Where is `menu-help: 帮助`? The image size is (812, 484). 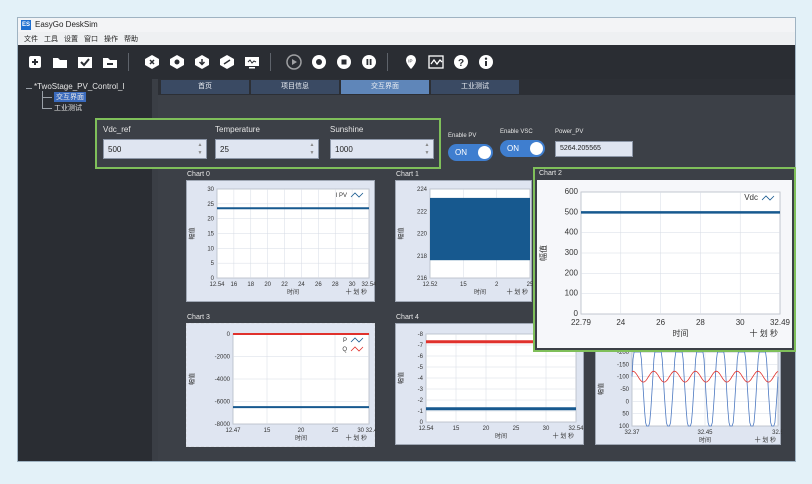
menu-help: 帮助 is located at coordinates (131, 39).